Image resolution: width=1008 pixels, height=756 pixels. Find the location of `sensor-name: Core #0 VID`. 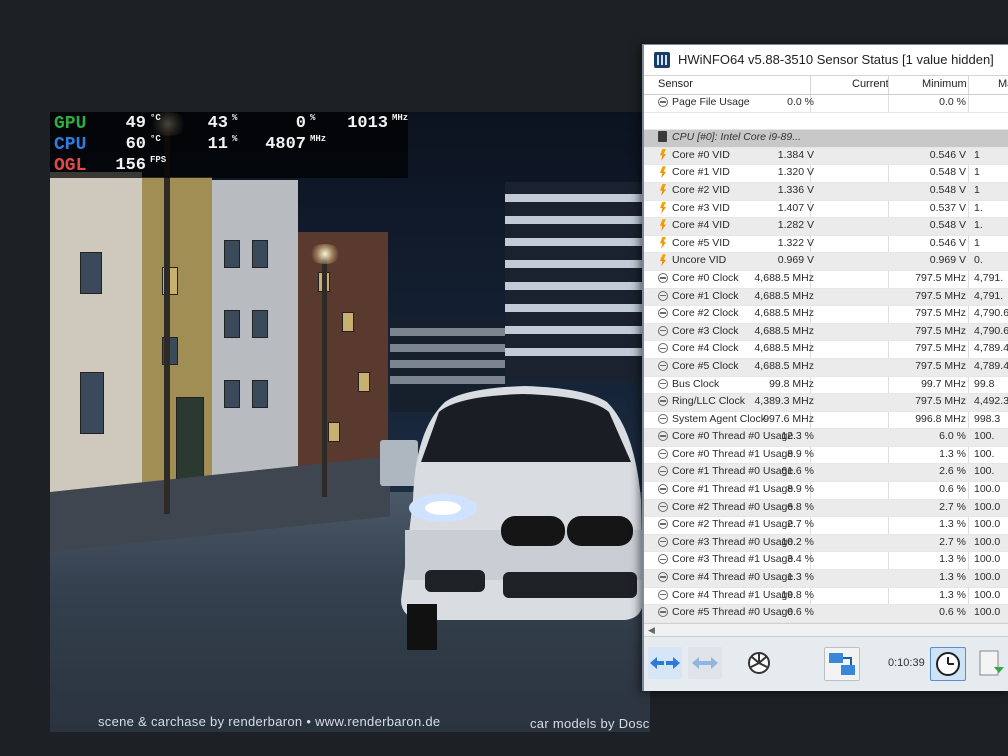

sensor-name: Core #0 VID is located at coordinates (701, 154).